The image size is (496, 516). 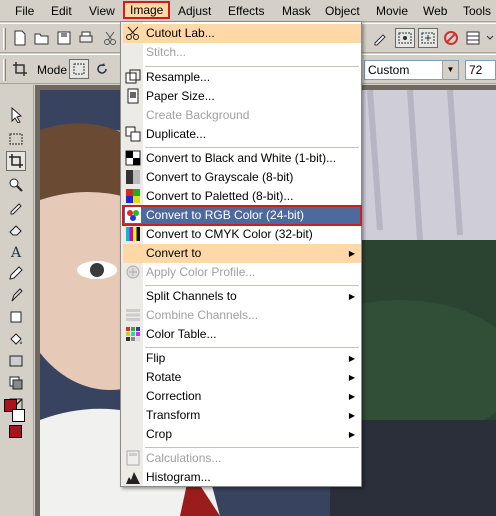 I want to click on eyedropper-tb-icon, so click(x=380, y=38).